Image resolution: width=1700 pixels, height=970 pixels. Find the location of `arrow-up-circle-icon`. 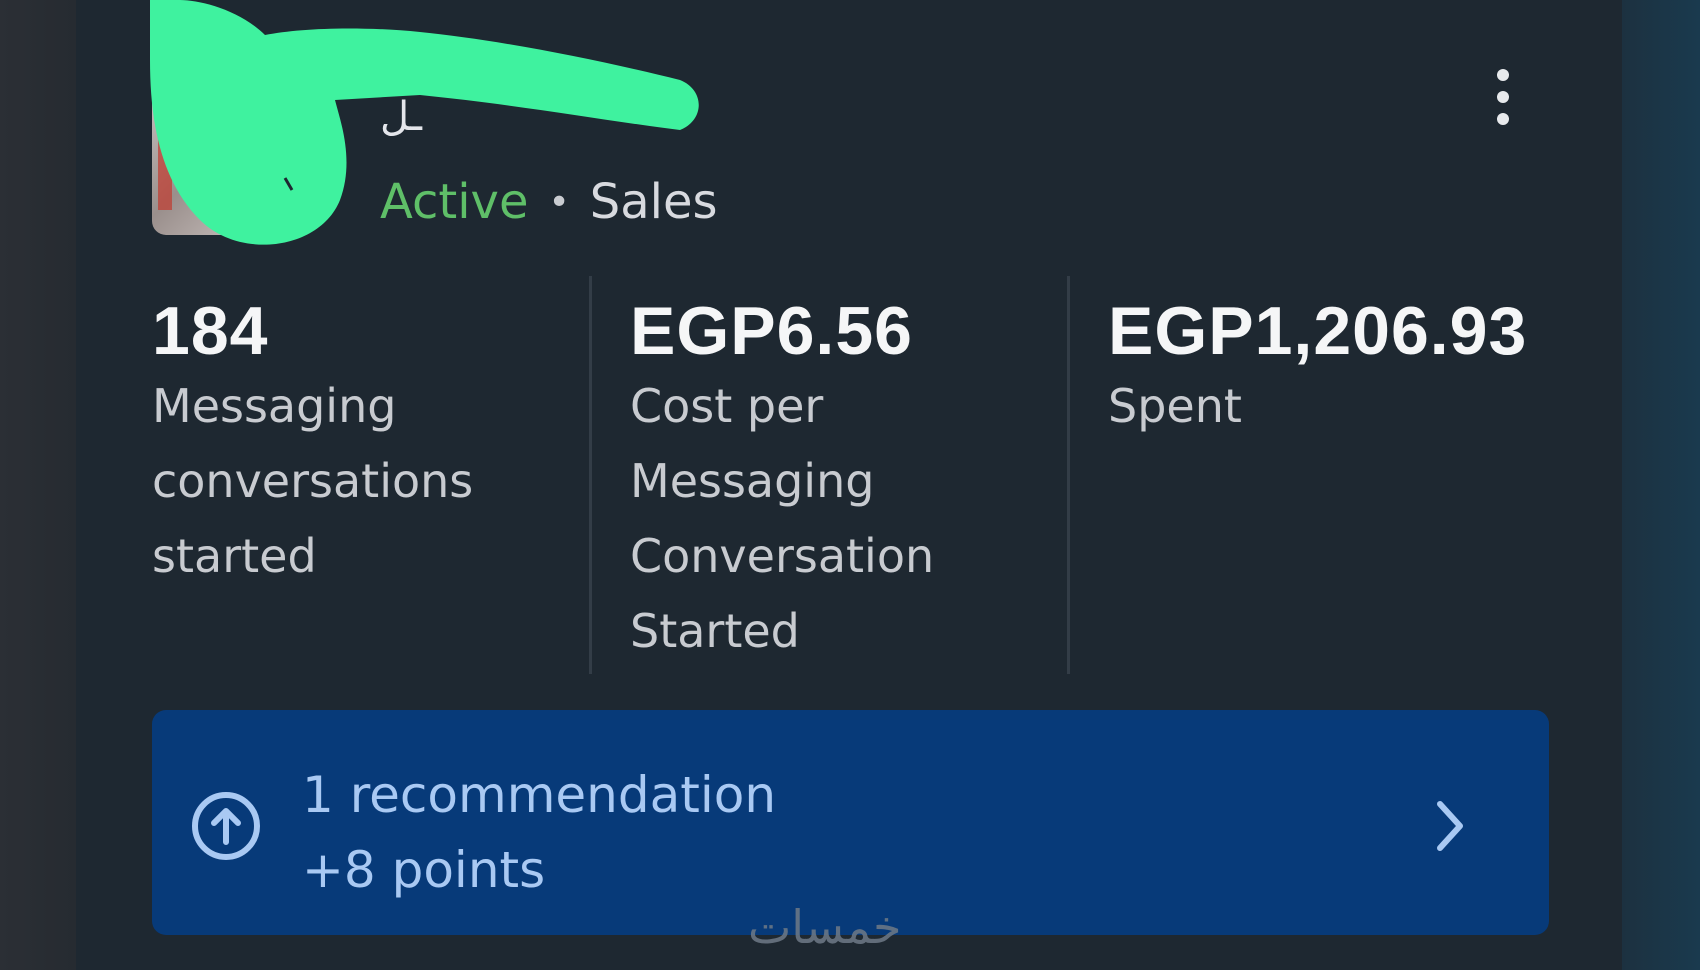

arrow-up-circle-icon is located at coordinates (226, 826).